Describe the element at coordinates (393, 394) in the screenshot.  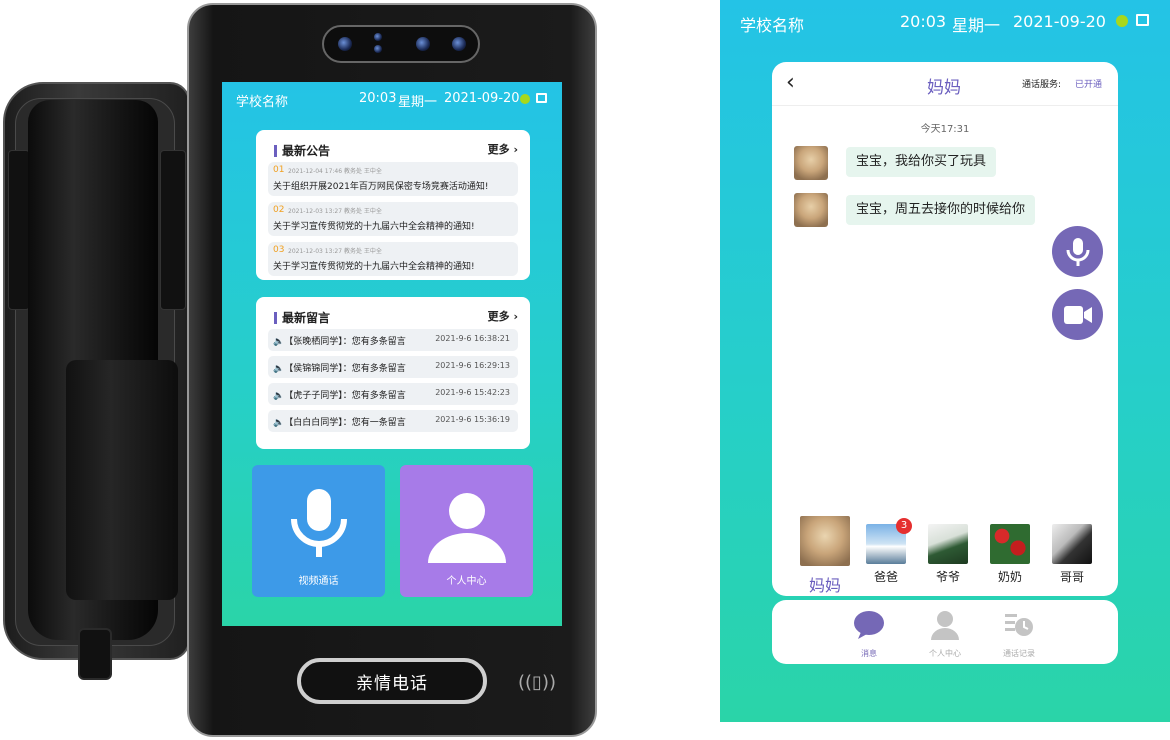
I see `message-item: 🔈【虎子子同学】：您有多条留言 2021-9-6 15:42:23` at that location.